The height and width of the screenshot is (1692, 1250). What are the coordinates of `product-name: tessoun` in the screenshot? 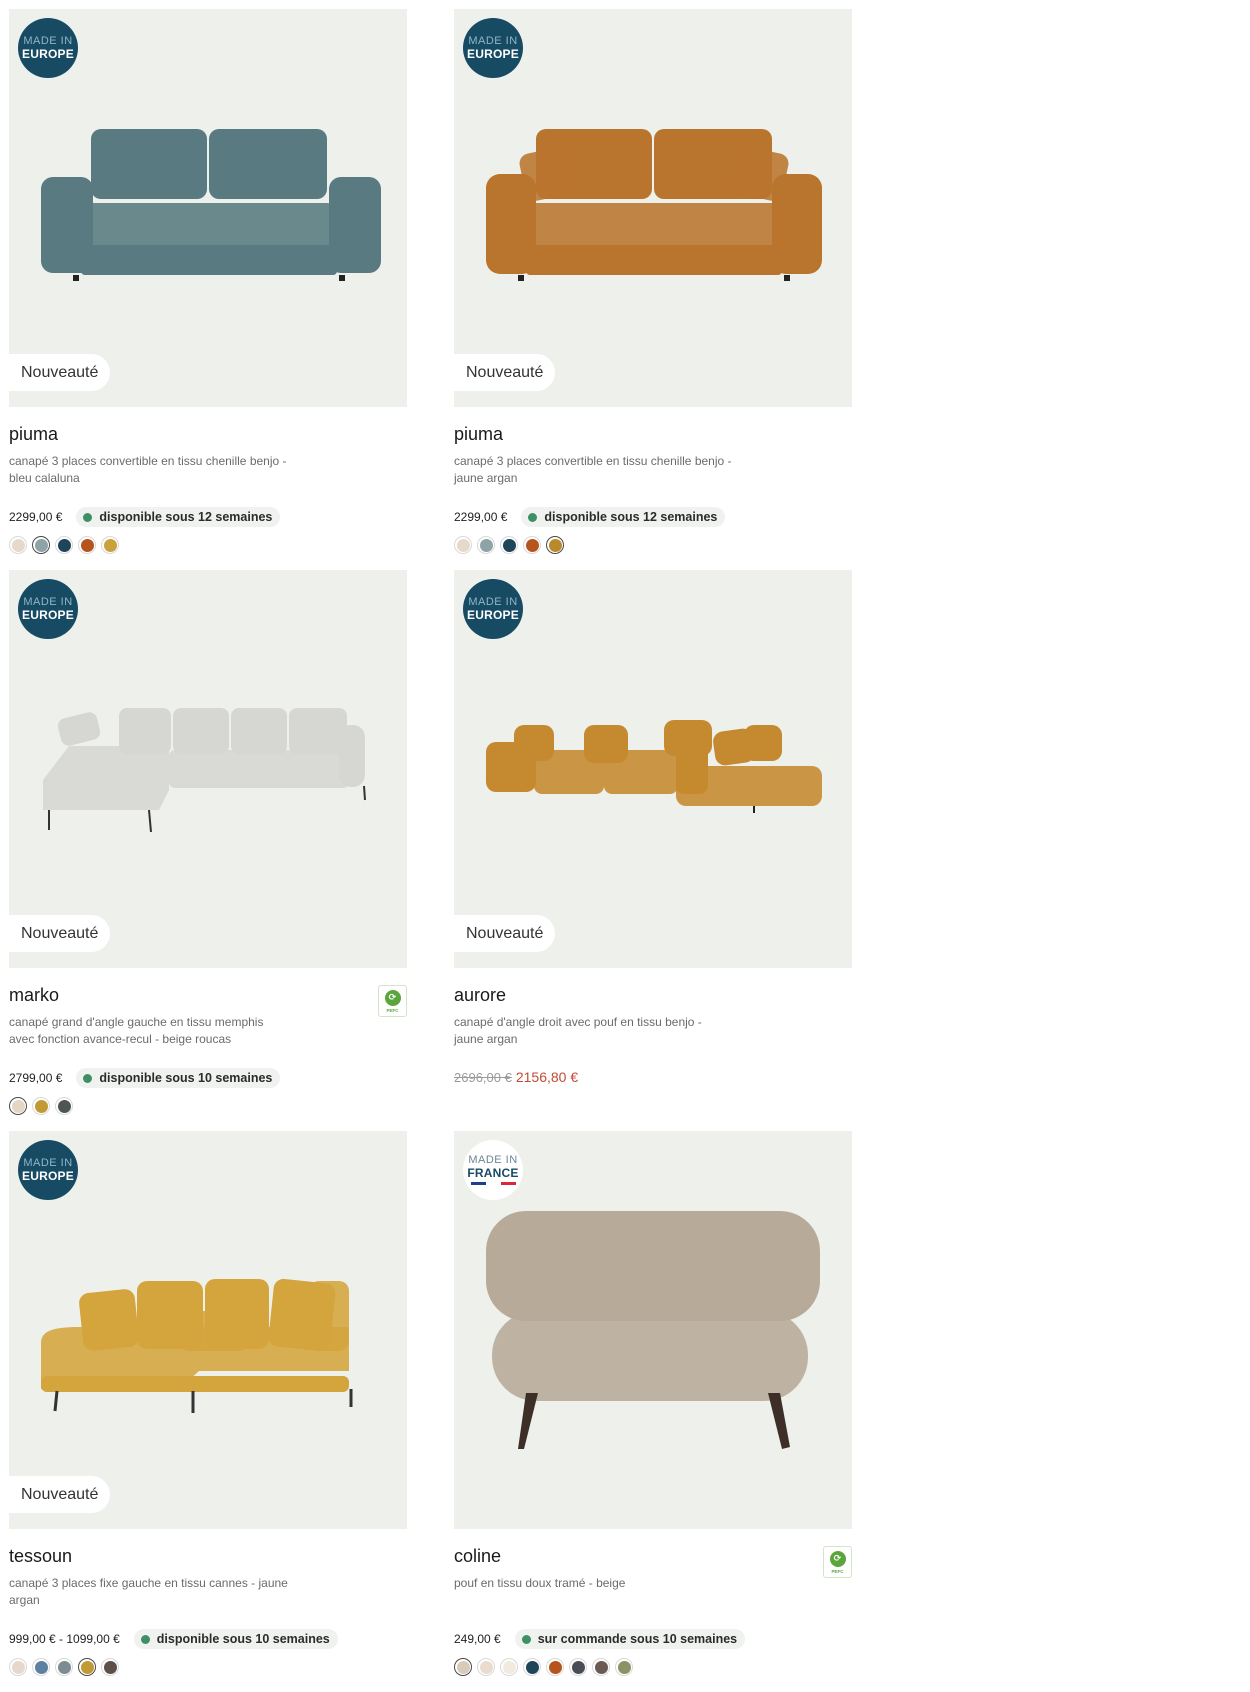 It's located at (208, 1557).